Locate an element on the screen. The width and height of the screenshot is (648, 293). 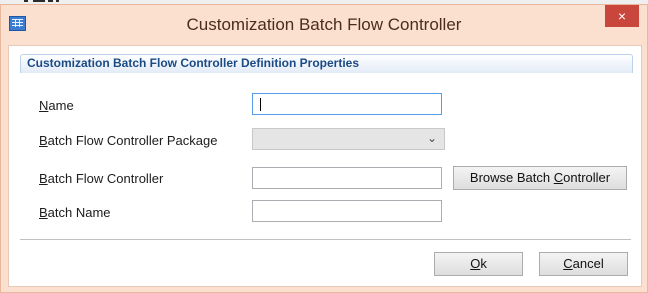
controller-input is located at coordinates (347, 178).